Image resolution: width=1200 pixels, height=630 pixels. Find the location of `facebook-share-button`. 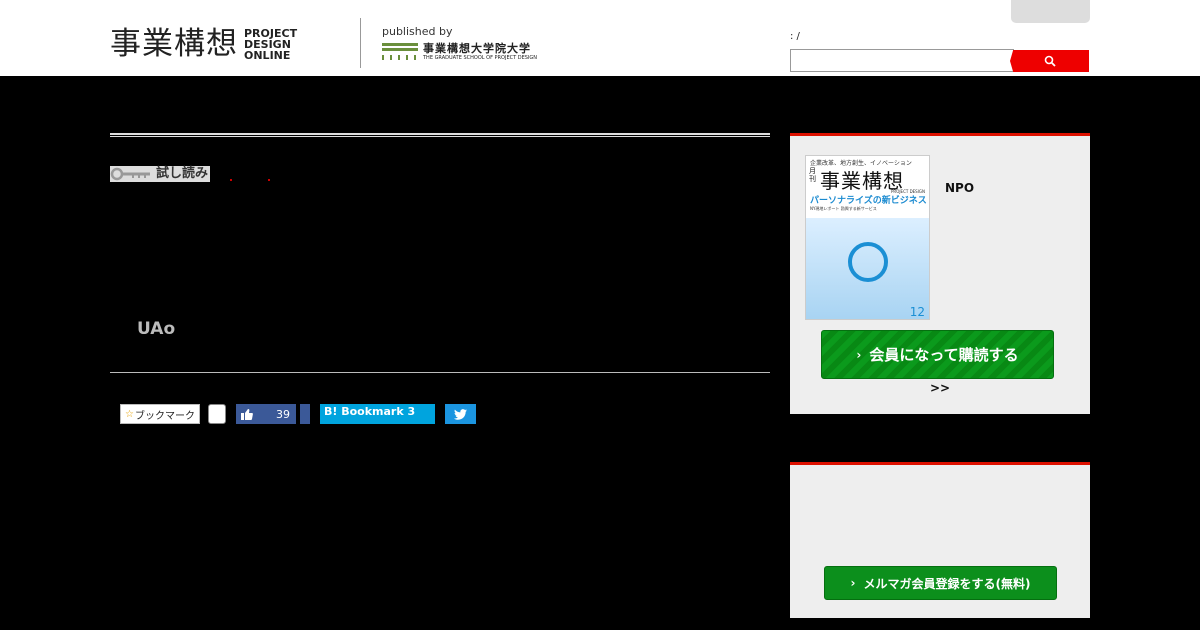

facebook-share-button is located at coordinates (305, 414).